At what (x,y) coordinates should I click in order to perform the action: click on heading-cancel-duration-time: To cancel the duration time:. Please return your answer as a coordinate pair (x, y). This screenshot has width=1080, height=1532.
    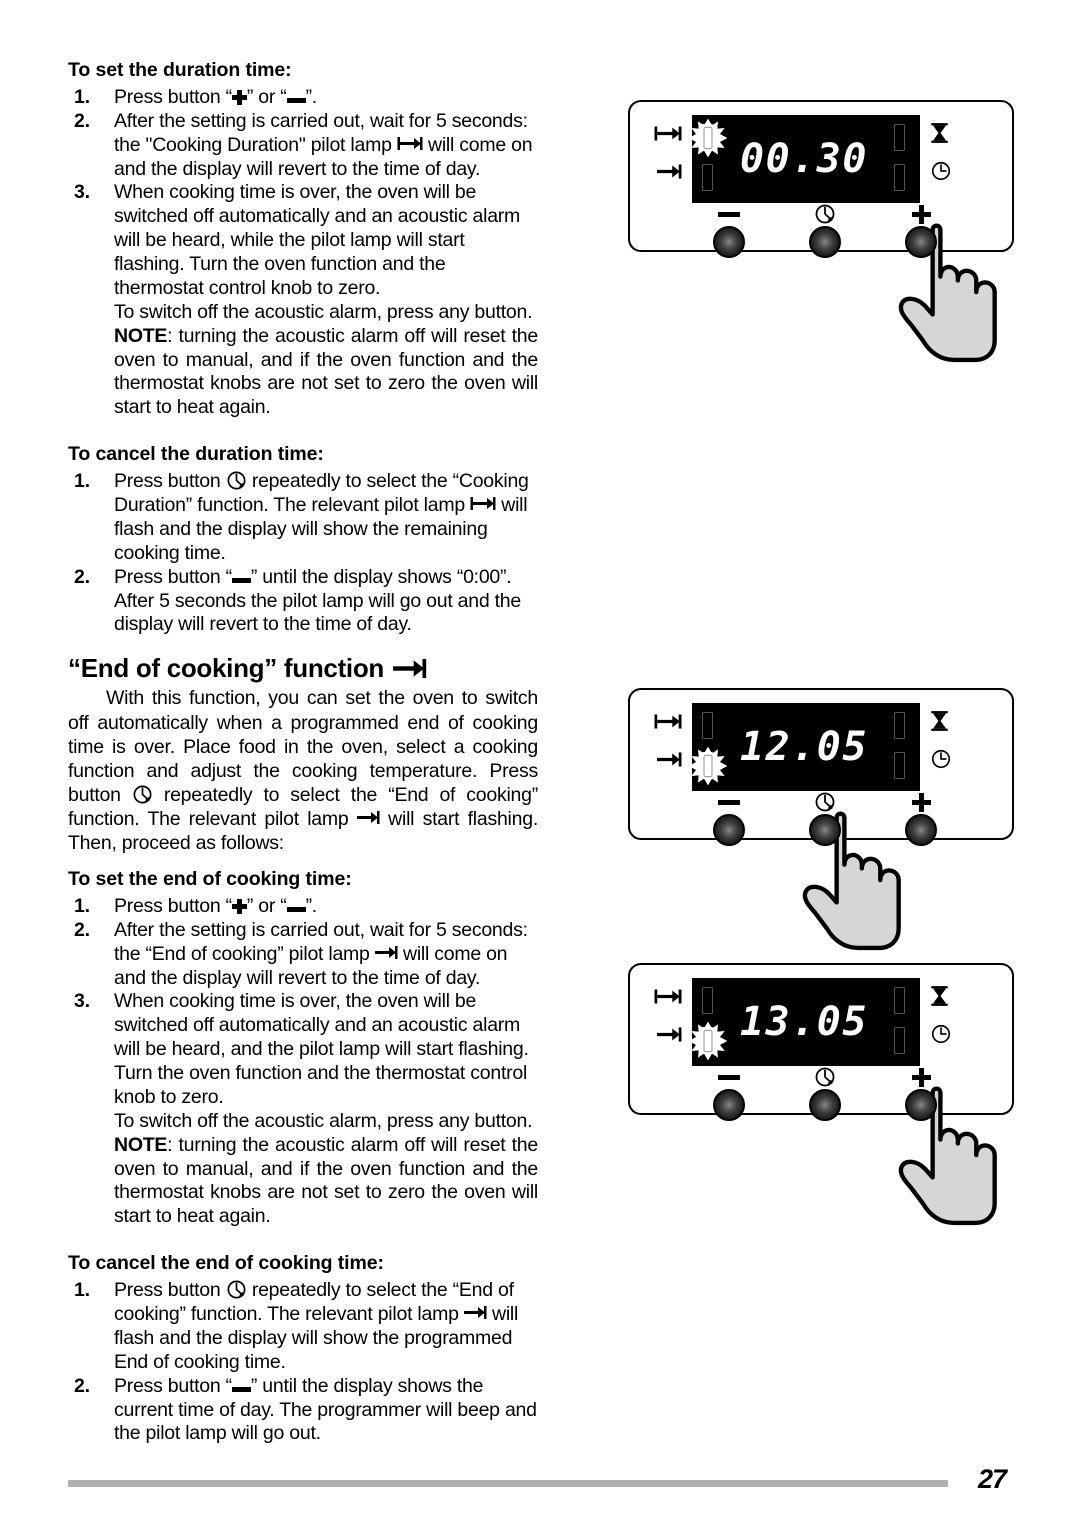
    Looking at the image, I should click on (196, 454).